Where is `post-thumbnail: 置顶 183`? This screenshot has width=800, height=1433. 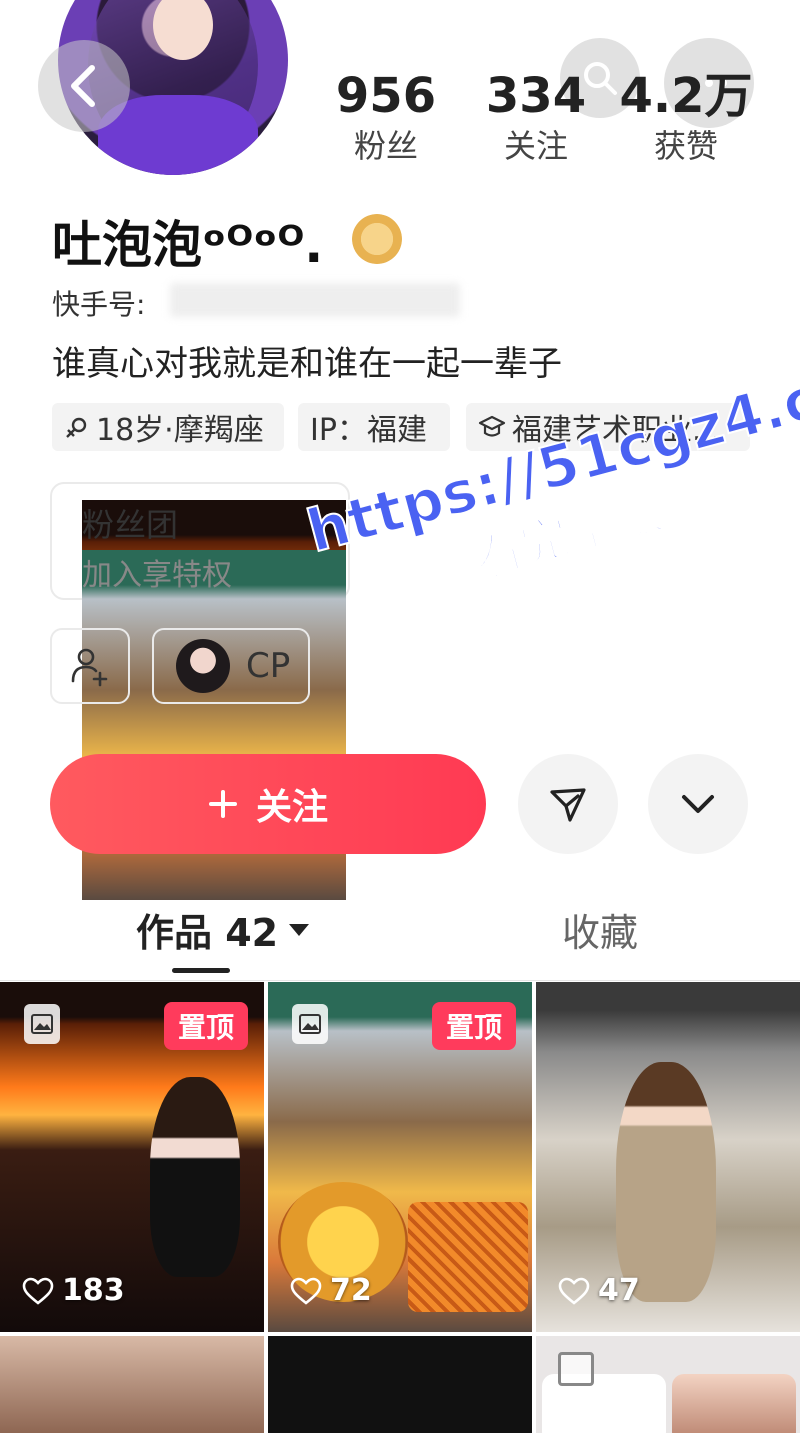
post-thumbnail: 置顶 183 is located at coordinates (132, 1157).